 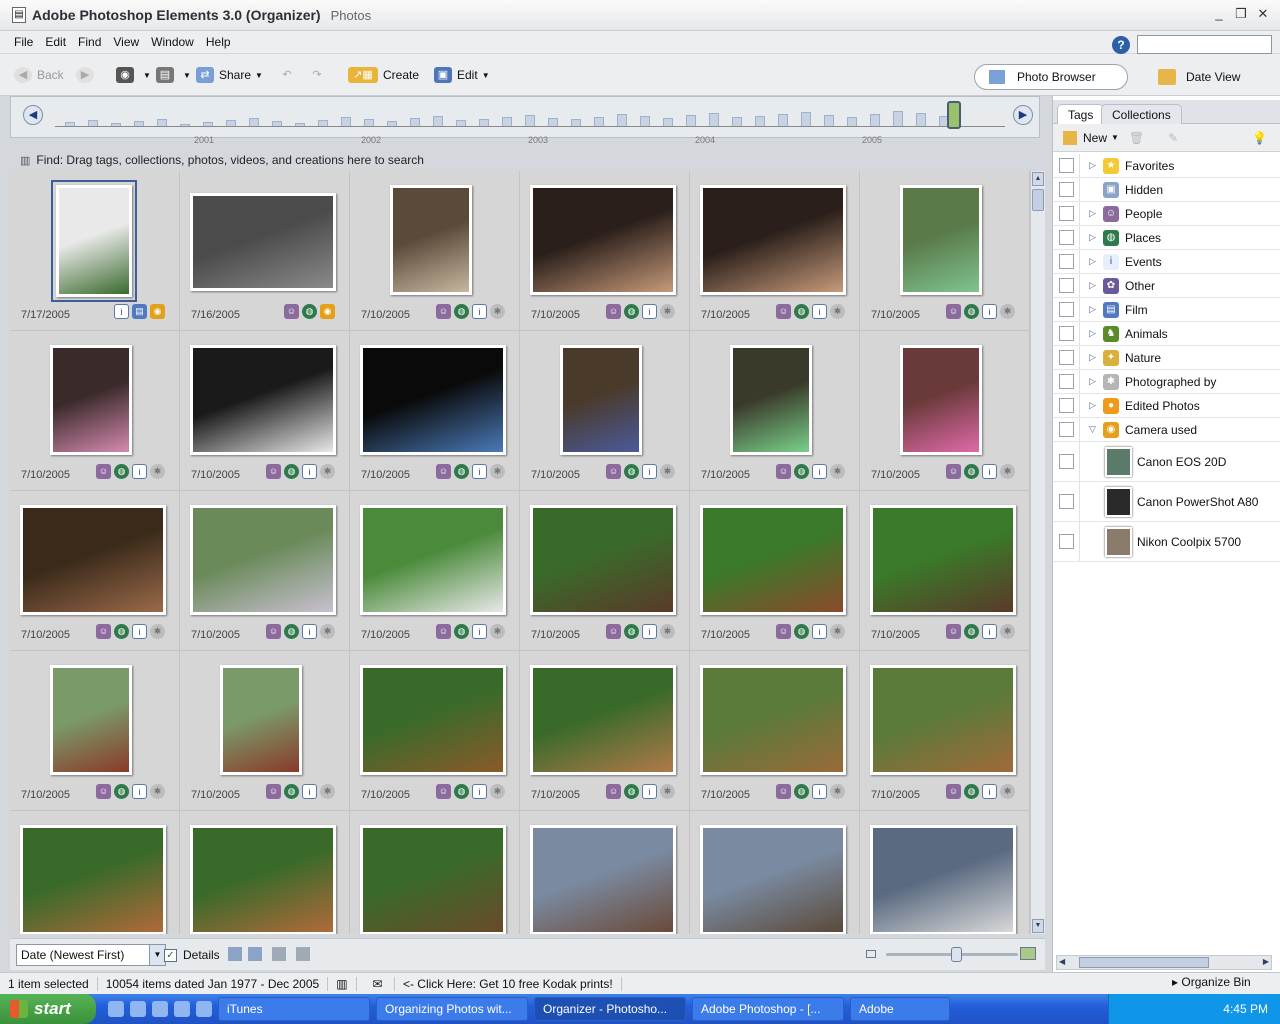 I want to click on help-search-input, so click(x=1204, y=44).